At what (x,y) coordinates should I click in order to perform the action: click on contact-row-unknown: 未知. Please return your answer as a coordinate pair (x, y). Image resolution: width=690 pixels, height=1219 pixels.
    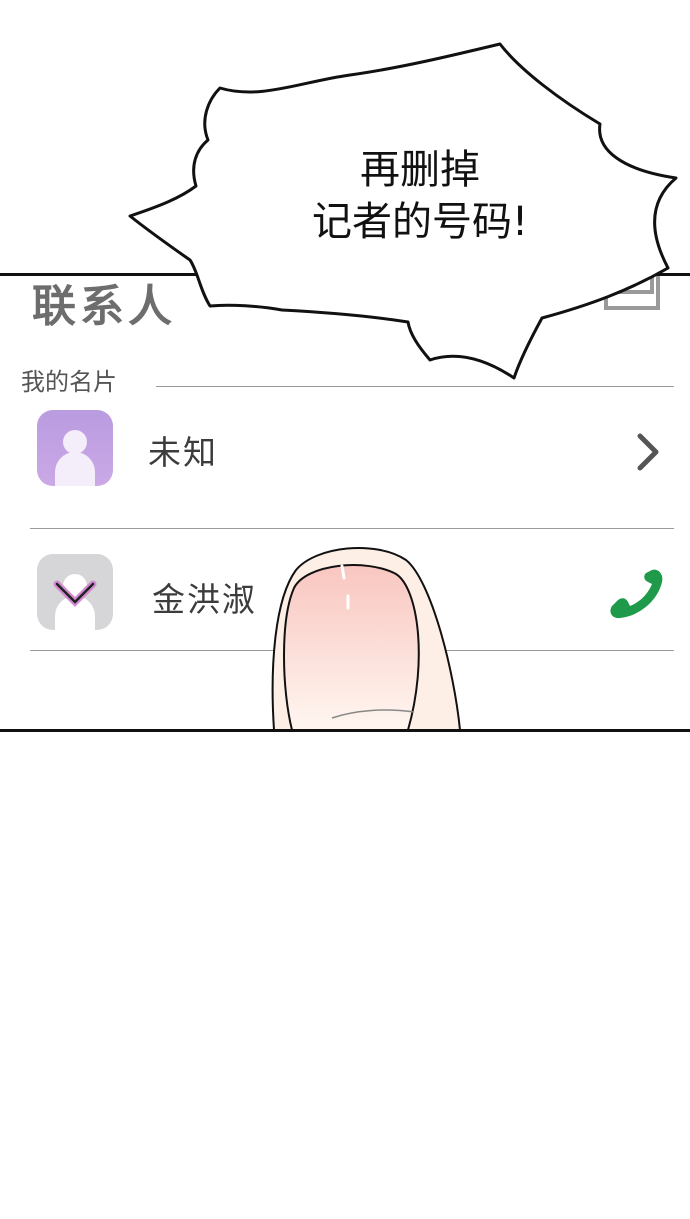
    Looking at the image, I should click on (352, 460).